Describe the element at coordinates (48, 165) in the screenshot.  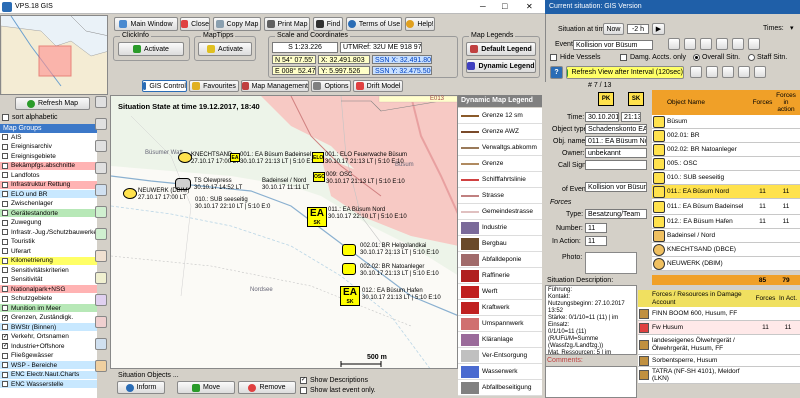
I see `layer-item: Bekämpfgs.abschnitte` at that location.